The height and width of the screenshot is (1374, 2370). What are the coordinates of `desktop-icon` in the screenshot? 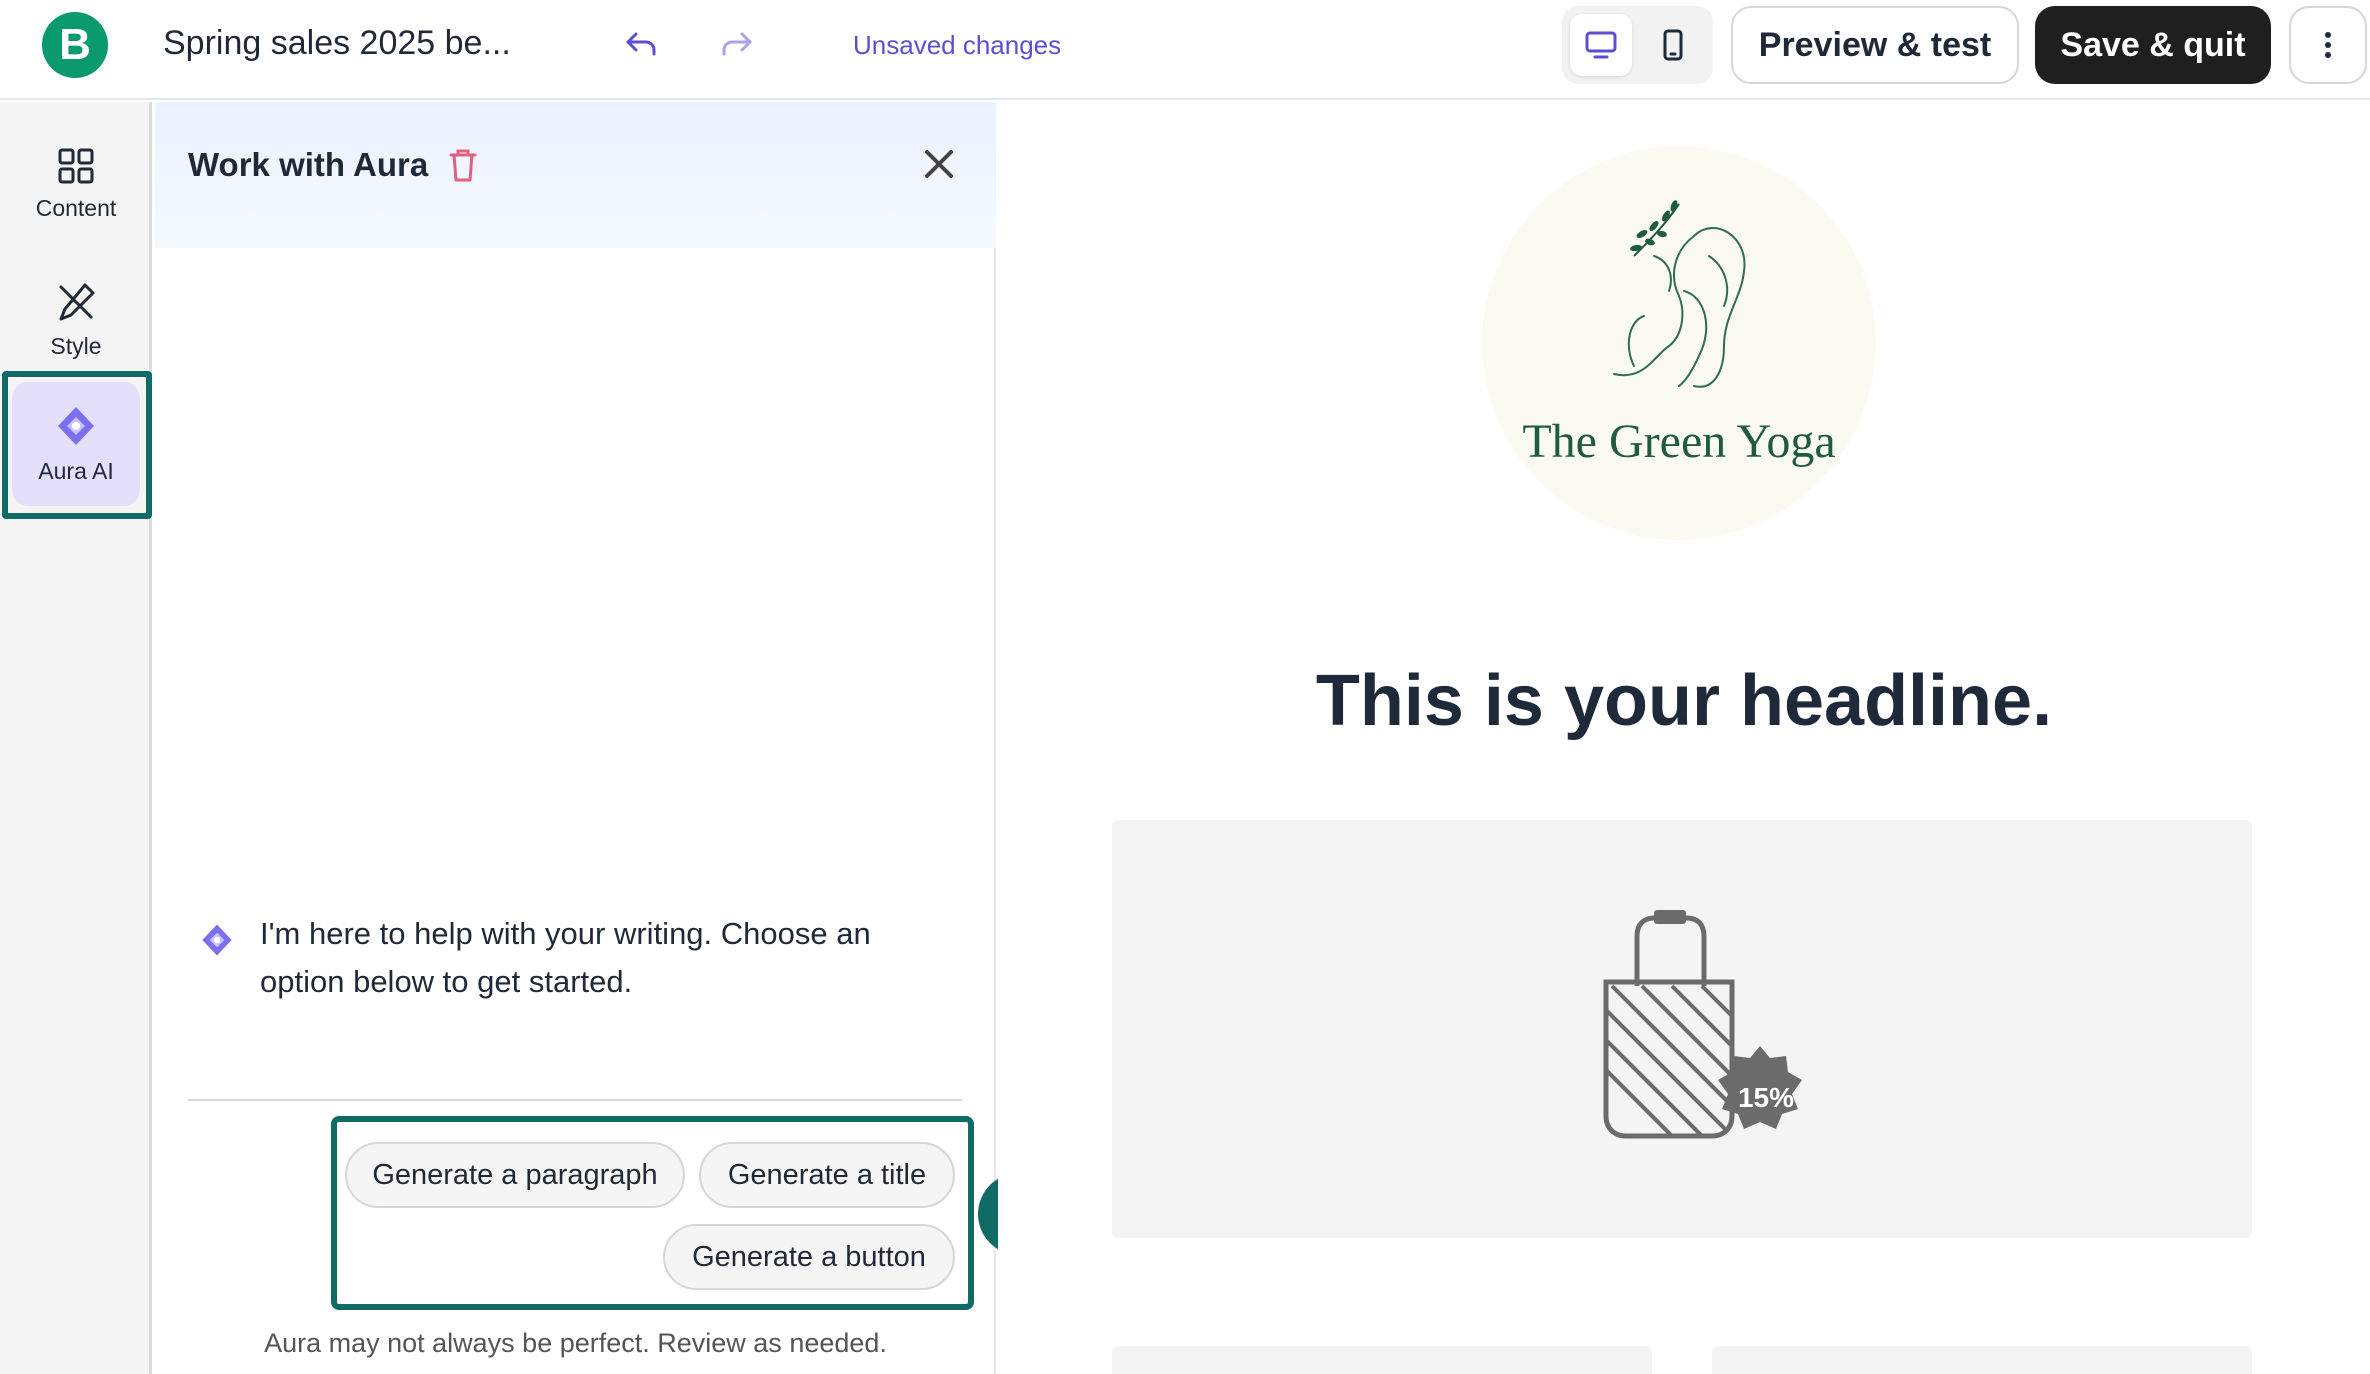 It's located at (1601, 45).